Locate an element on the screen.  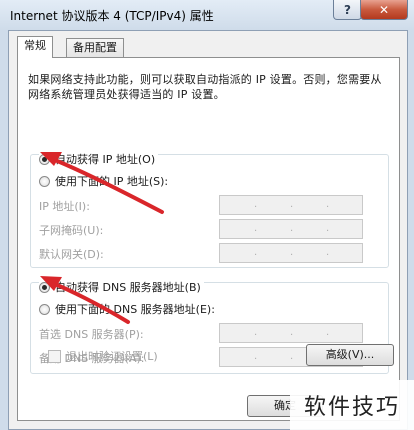
ip-address-label: IP 地址(I): is located at coordinates (64, 206).